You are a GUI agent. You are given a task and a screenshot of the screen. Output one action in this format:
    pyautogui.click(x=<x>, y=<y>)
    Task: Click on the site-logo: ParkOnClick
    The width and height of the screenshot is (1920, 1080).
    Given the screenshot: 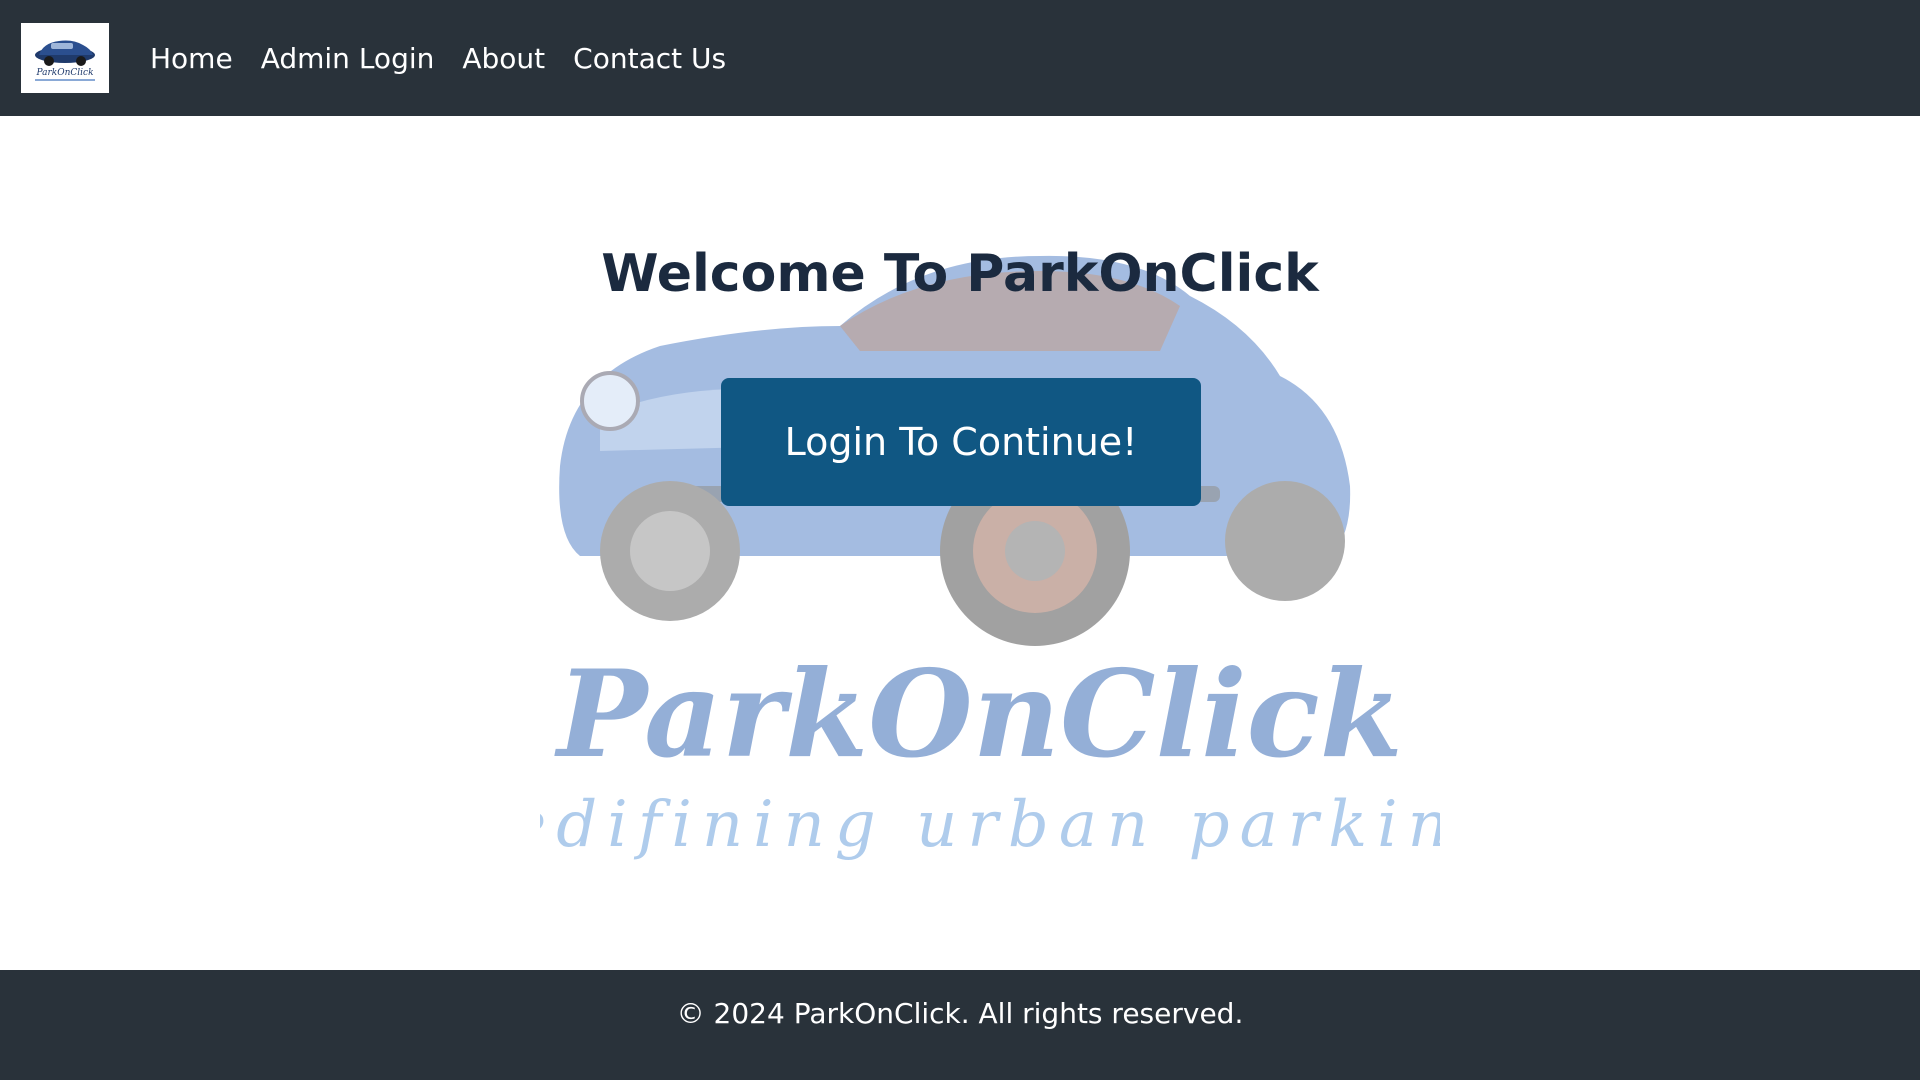 What is the action you would take?
    pyautogui.click(x=65, y=58)
    